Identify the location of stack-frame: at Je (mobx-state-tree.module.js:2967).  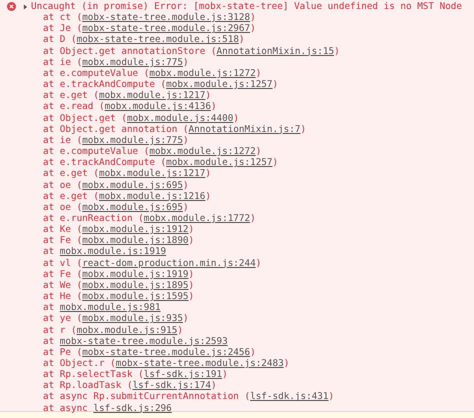
(128, 28).